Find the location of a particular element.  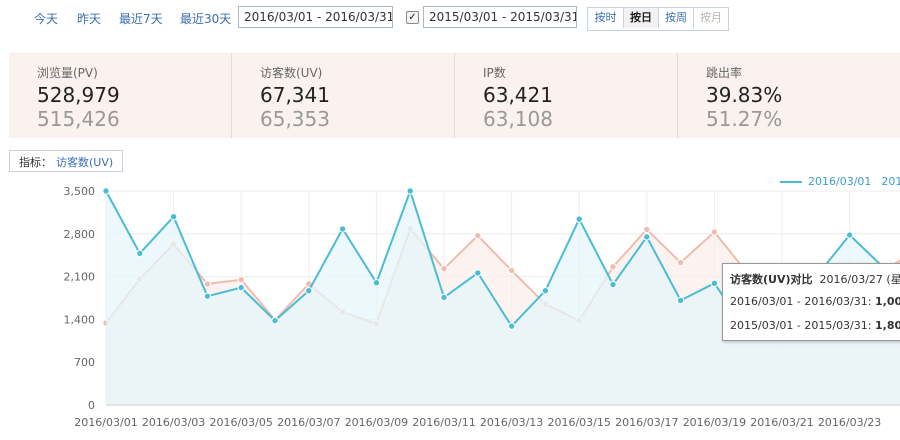

granularity-month-button: 按月 is located at coordinates (710, 18).